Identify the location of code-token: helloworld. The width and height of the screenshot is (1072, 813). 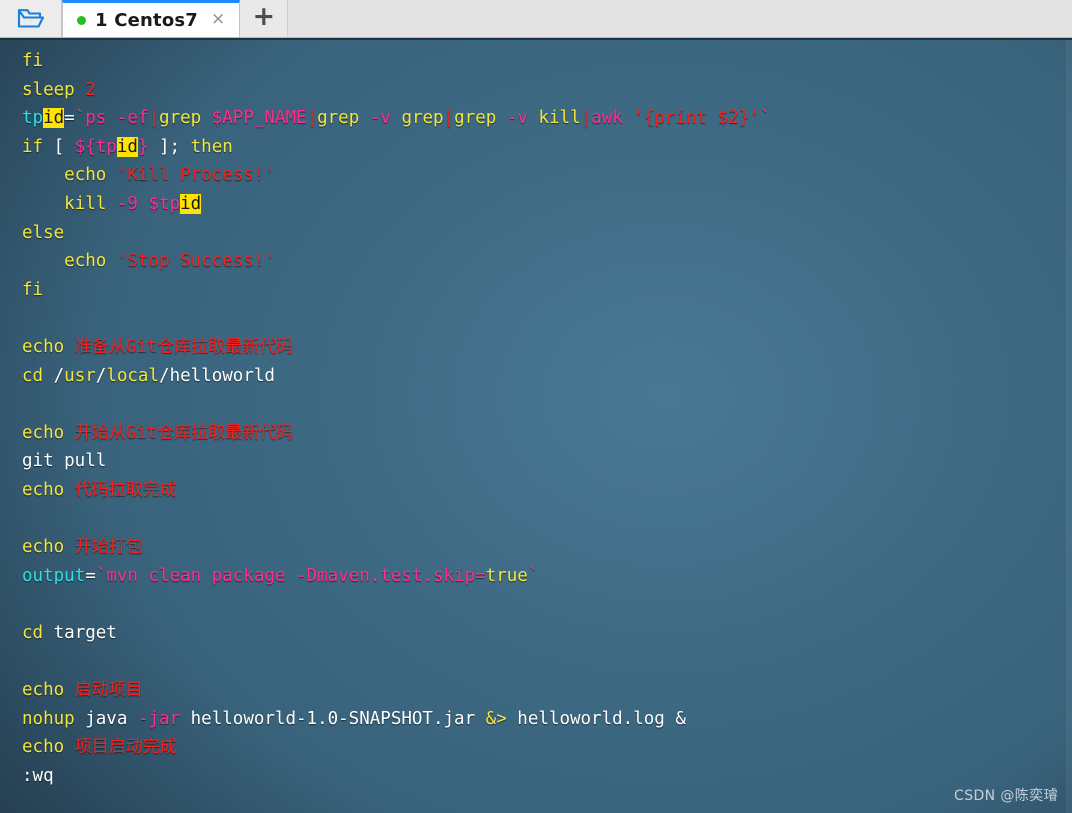
(222, 375).